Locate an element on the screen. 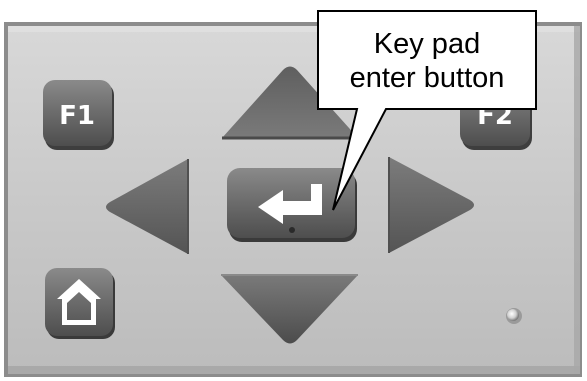  status-led is located at coordinates (514, 316).